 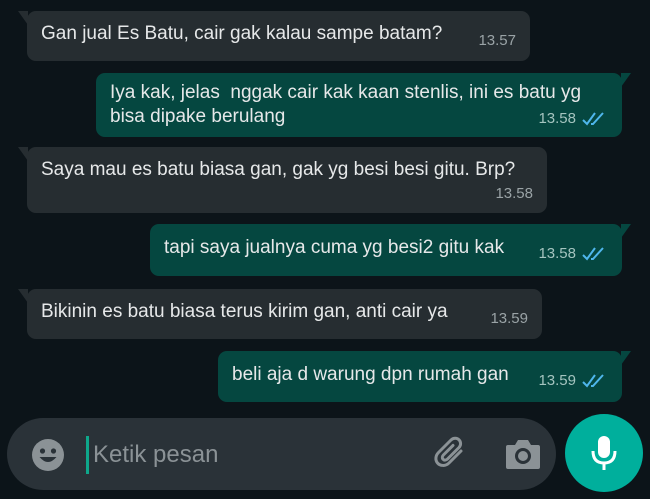 What do you see at coordinates (523, 454) in the screenshot?
I see `camera-icon` at bounding box center [523, 454].